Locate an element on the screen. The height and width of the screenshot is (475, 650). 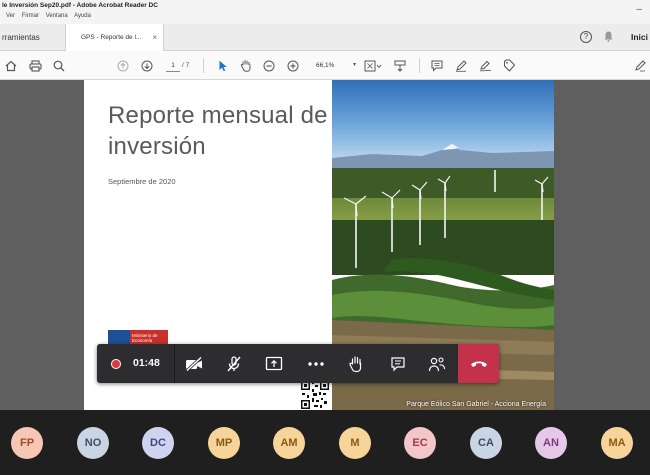
scroll-mode-icon is located at coordinates (400, 65).